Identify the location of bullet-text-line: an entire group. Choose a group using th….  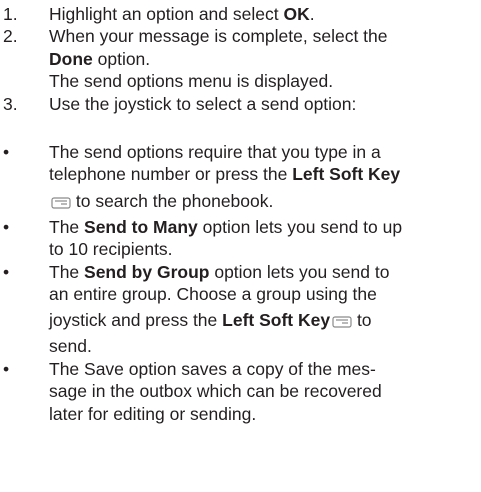
(213, 294).